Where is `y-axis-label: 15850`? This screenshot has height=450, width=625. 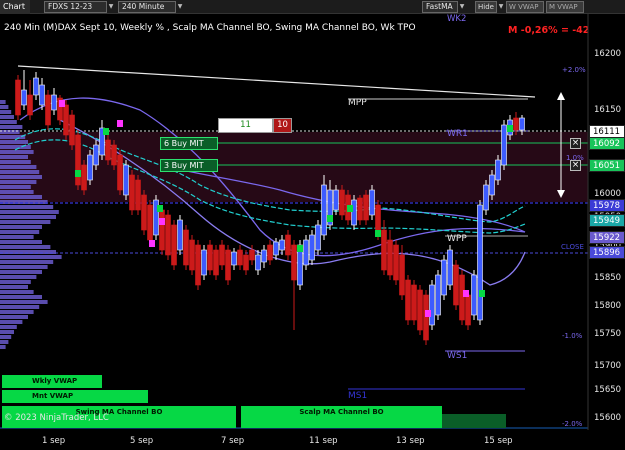 y-axis-label: 15850 is located at coordinates (608, 278).